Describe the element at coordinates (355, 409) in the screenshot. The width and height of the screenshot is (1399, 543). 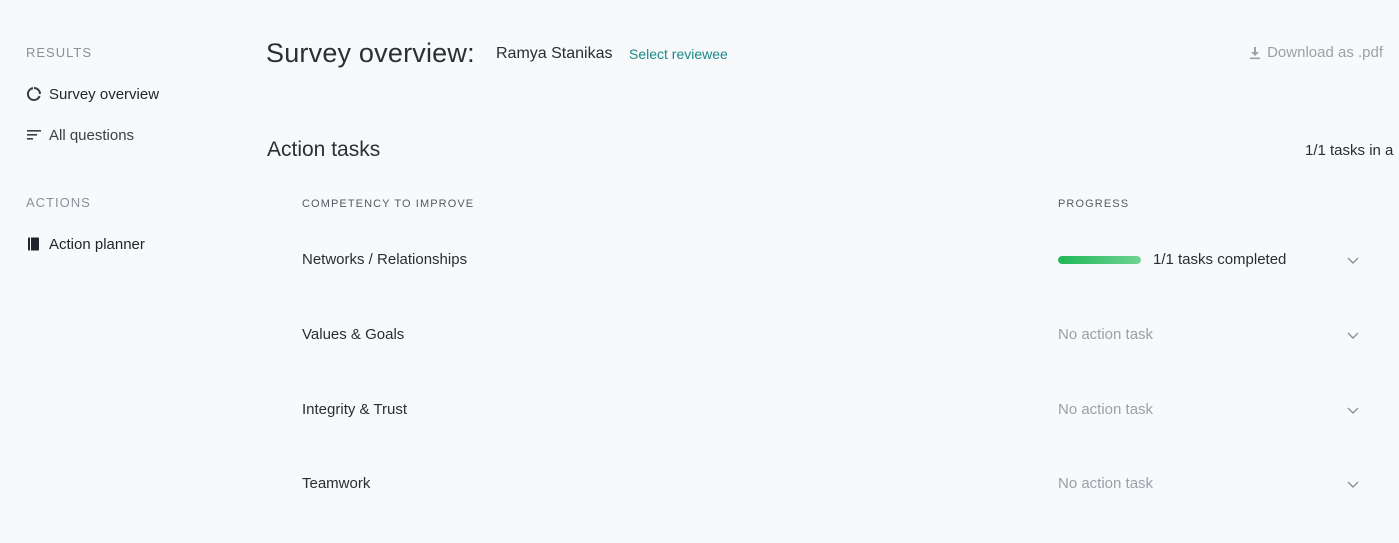
I see `competency-name: Integrity & Trust` at that location.